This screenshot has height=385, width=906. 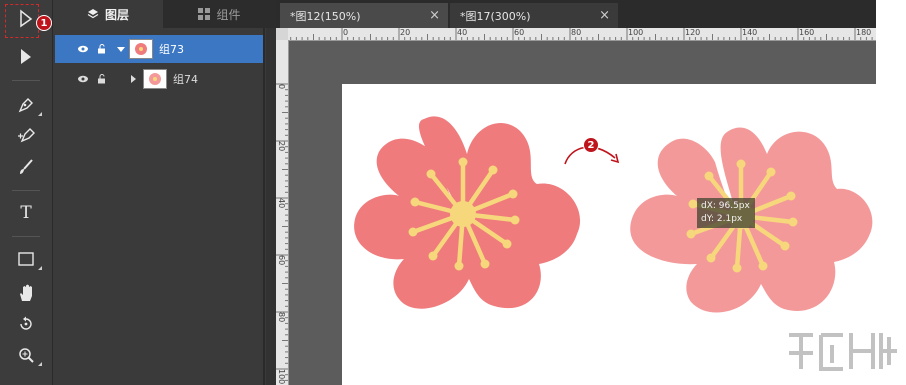 I want to click on ruler-ticks, so click(x=282, y=232).